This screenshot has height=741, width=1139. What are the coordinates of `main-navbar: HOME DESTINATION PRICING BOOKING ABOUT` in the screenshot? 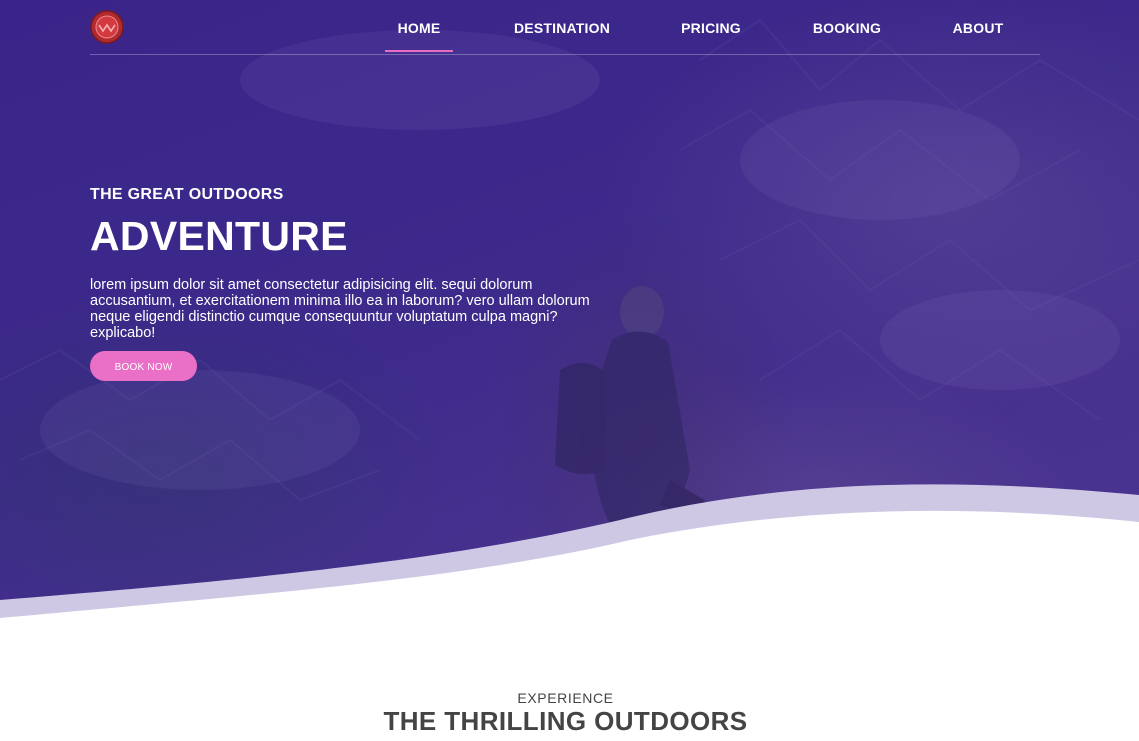 It's located at (565, 27).